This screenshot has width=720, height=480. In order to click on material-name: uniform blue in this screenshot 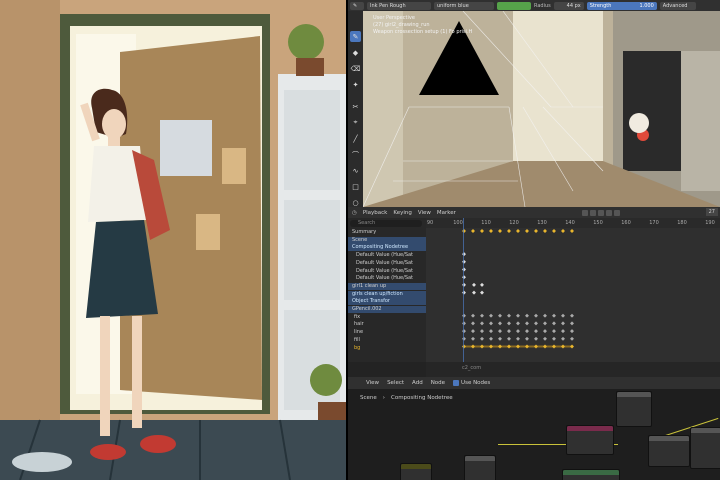, I will do `click(453, 5)`.